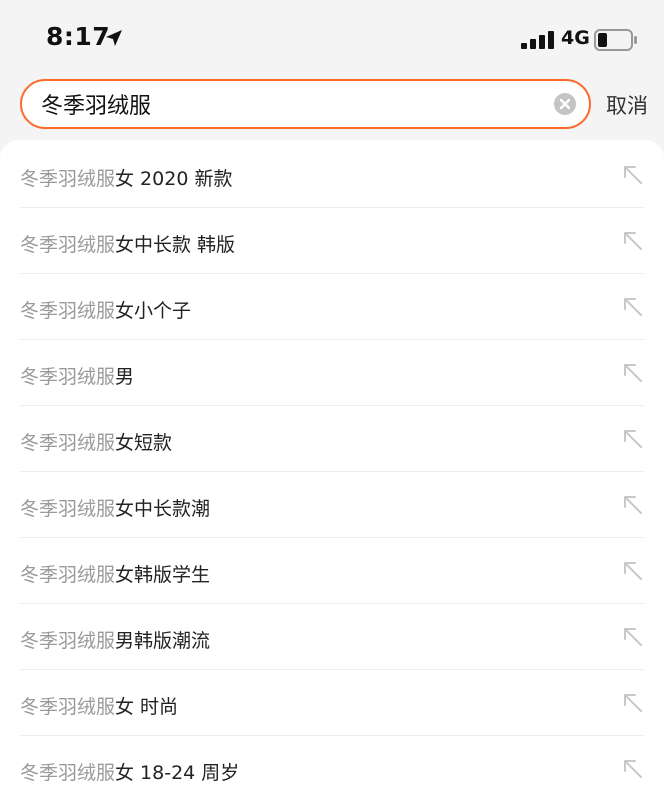  I want to click on suggestion-text: 冬季羽绒服女小个子, so click(105, 309).